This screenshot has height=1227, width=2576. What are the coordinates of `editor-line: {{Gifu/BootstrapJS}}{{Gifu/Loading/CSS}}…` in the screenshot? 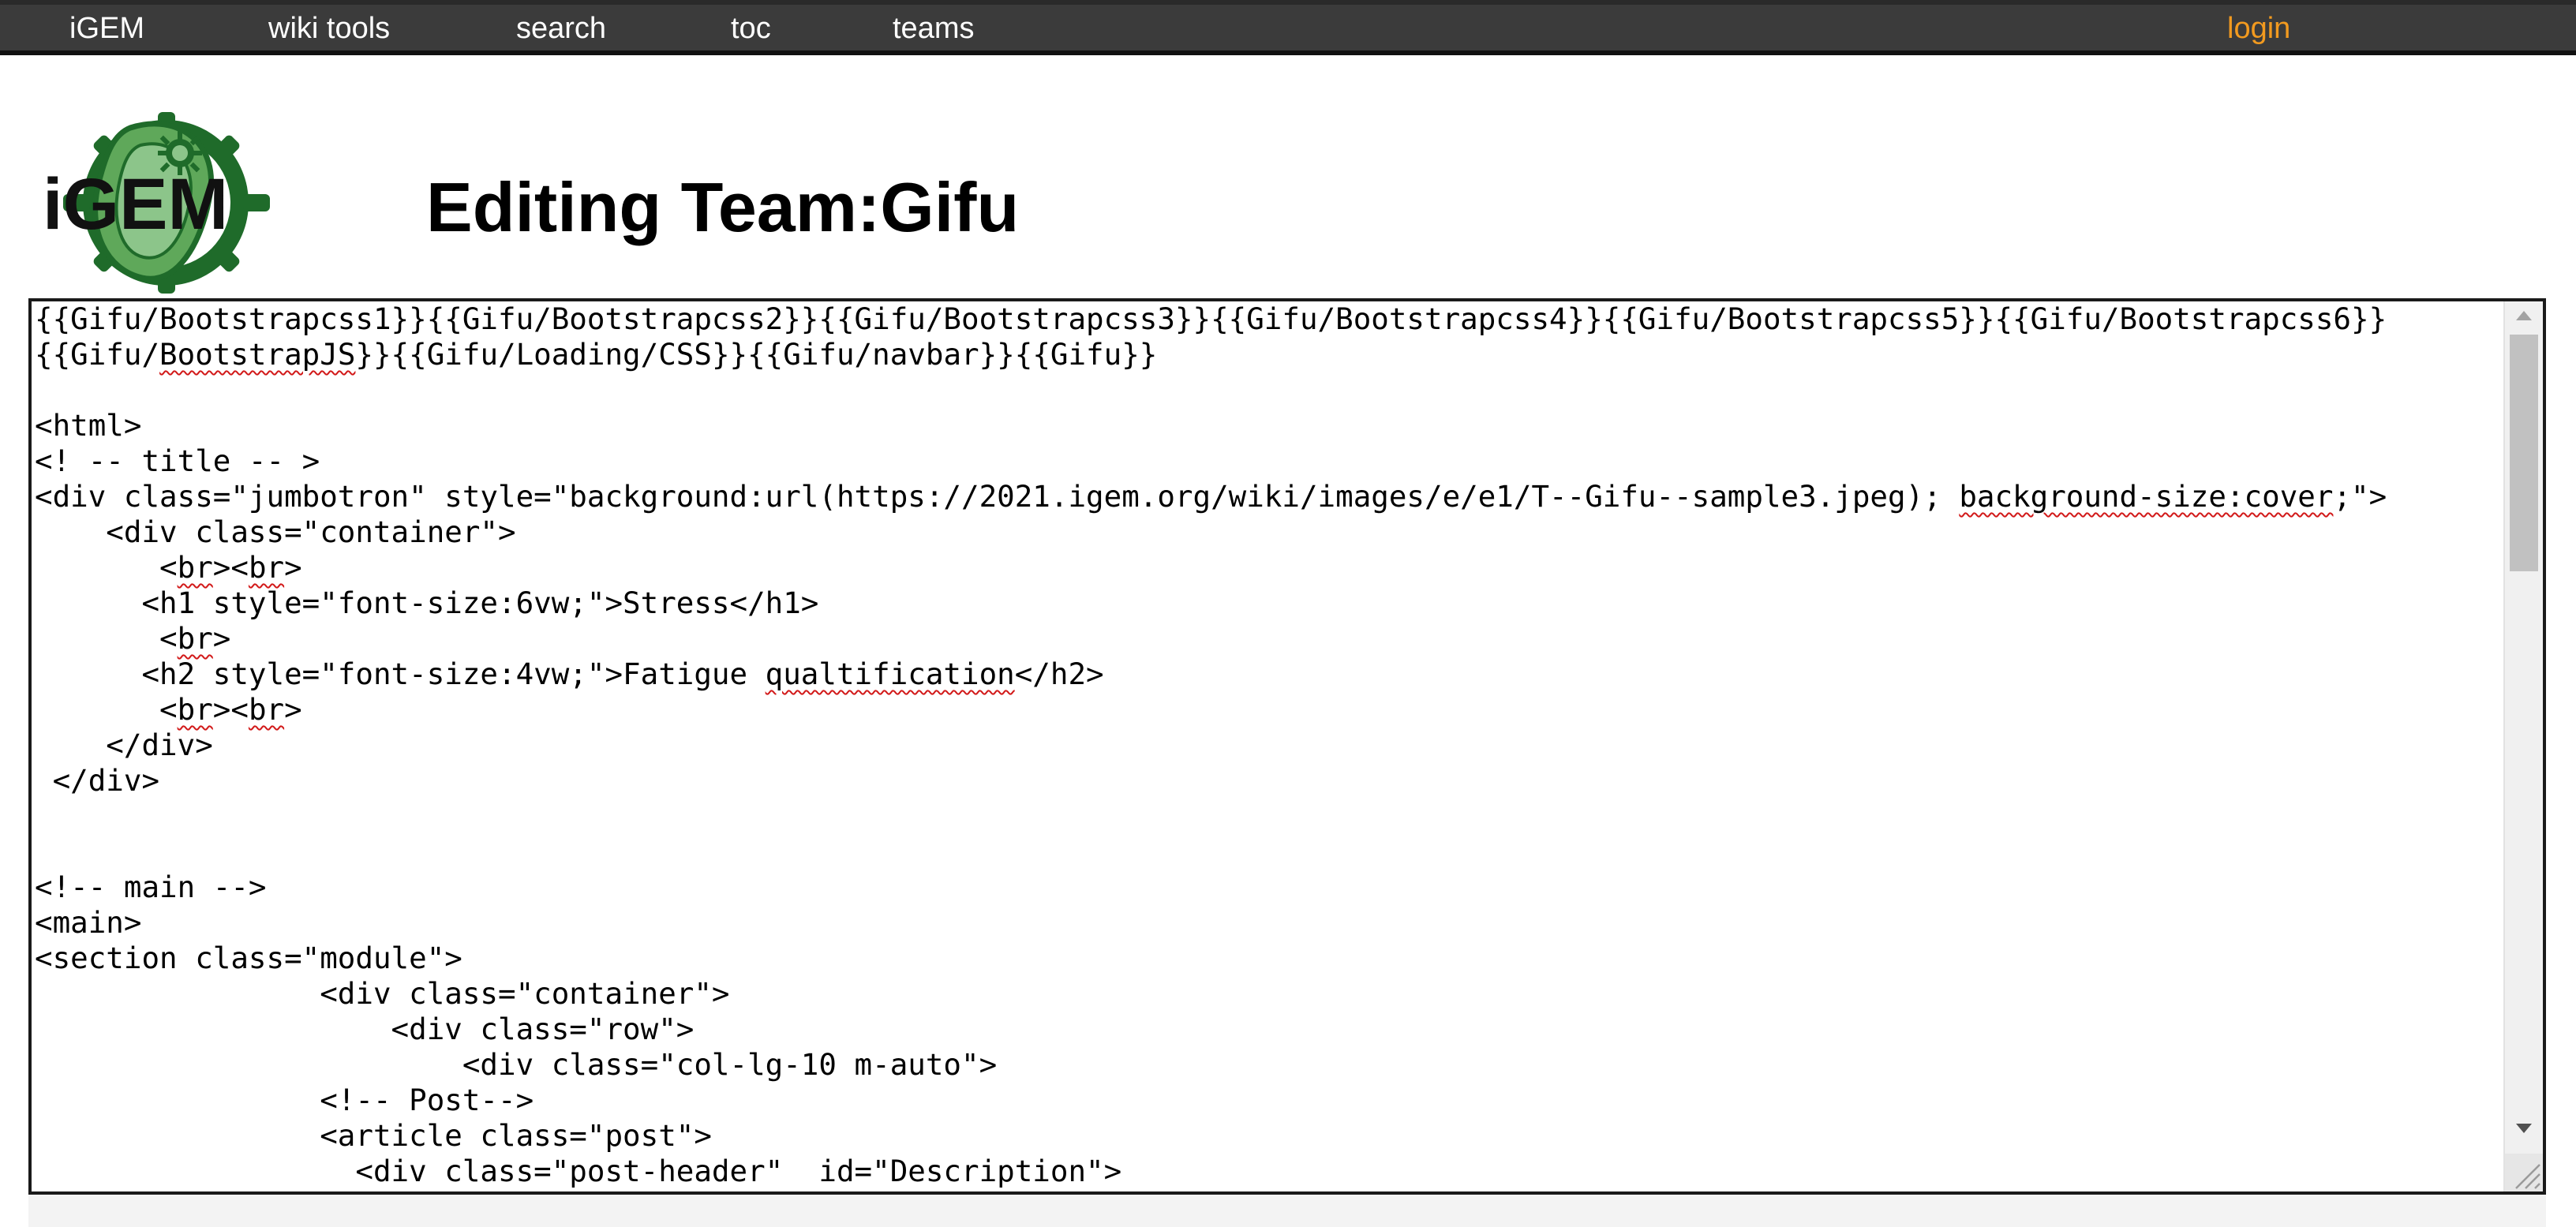 It's located at (596, 354).